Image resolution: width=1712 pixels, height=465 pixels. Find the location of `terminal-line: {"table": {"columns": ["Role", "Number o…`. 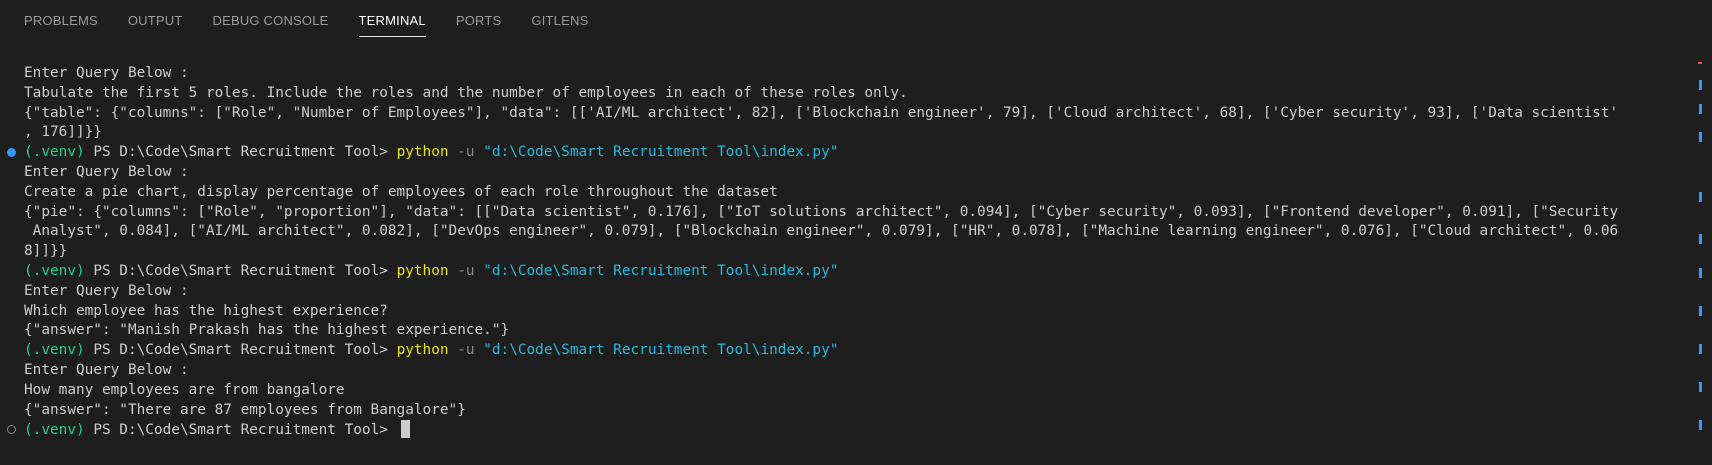

terminal-line: {"table": {"columns": ["Role", "Number o… is located at coordinates (821, 112).